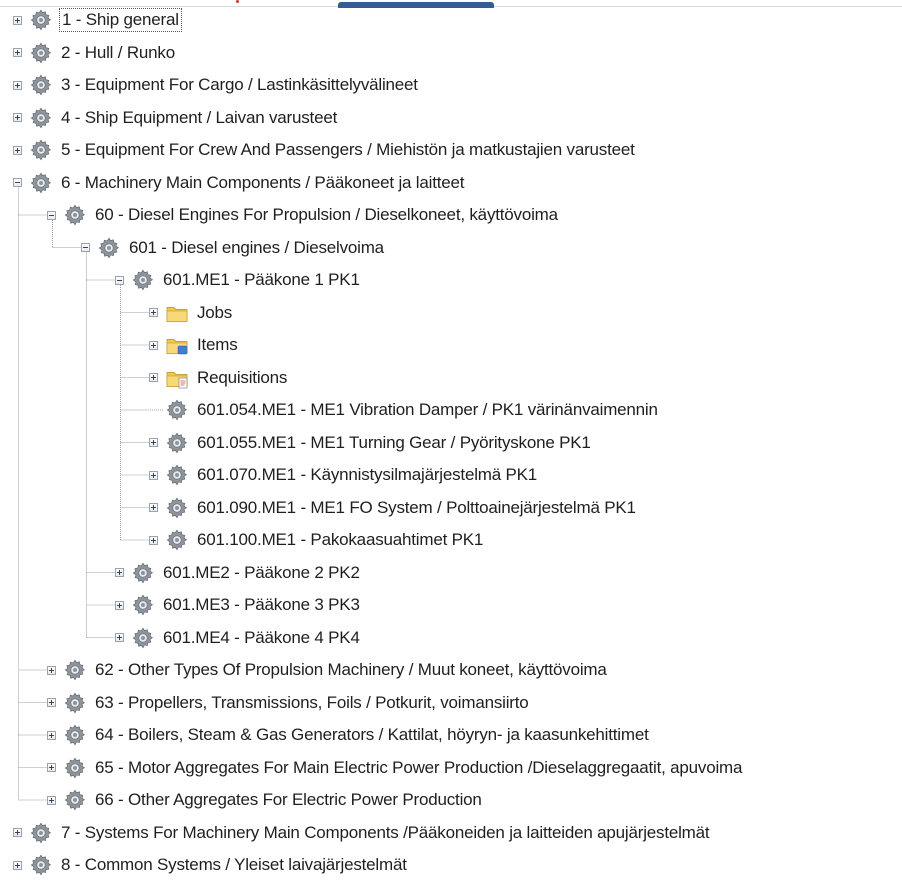 The image size is (902, 890). What do you see at coordinates (261, 638) in the screenshot?
I see `tree-node-label: 601.ME4 - Pääkone 4 PK4` at bounding box center [261, 638].